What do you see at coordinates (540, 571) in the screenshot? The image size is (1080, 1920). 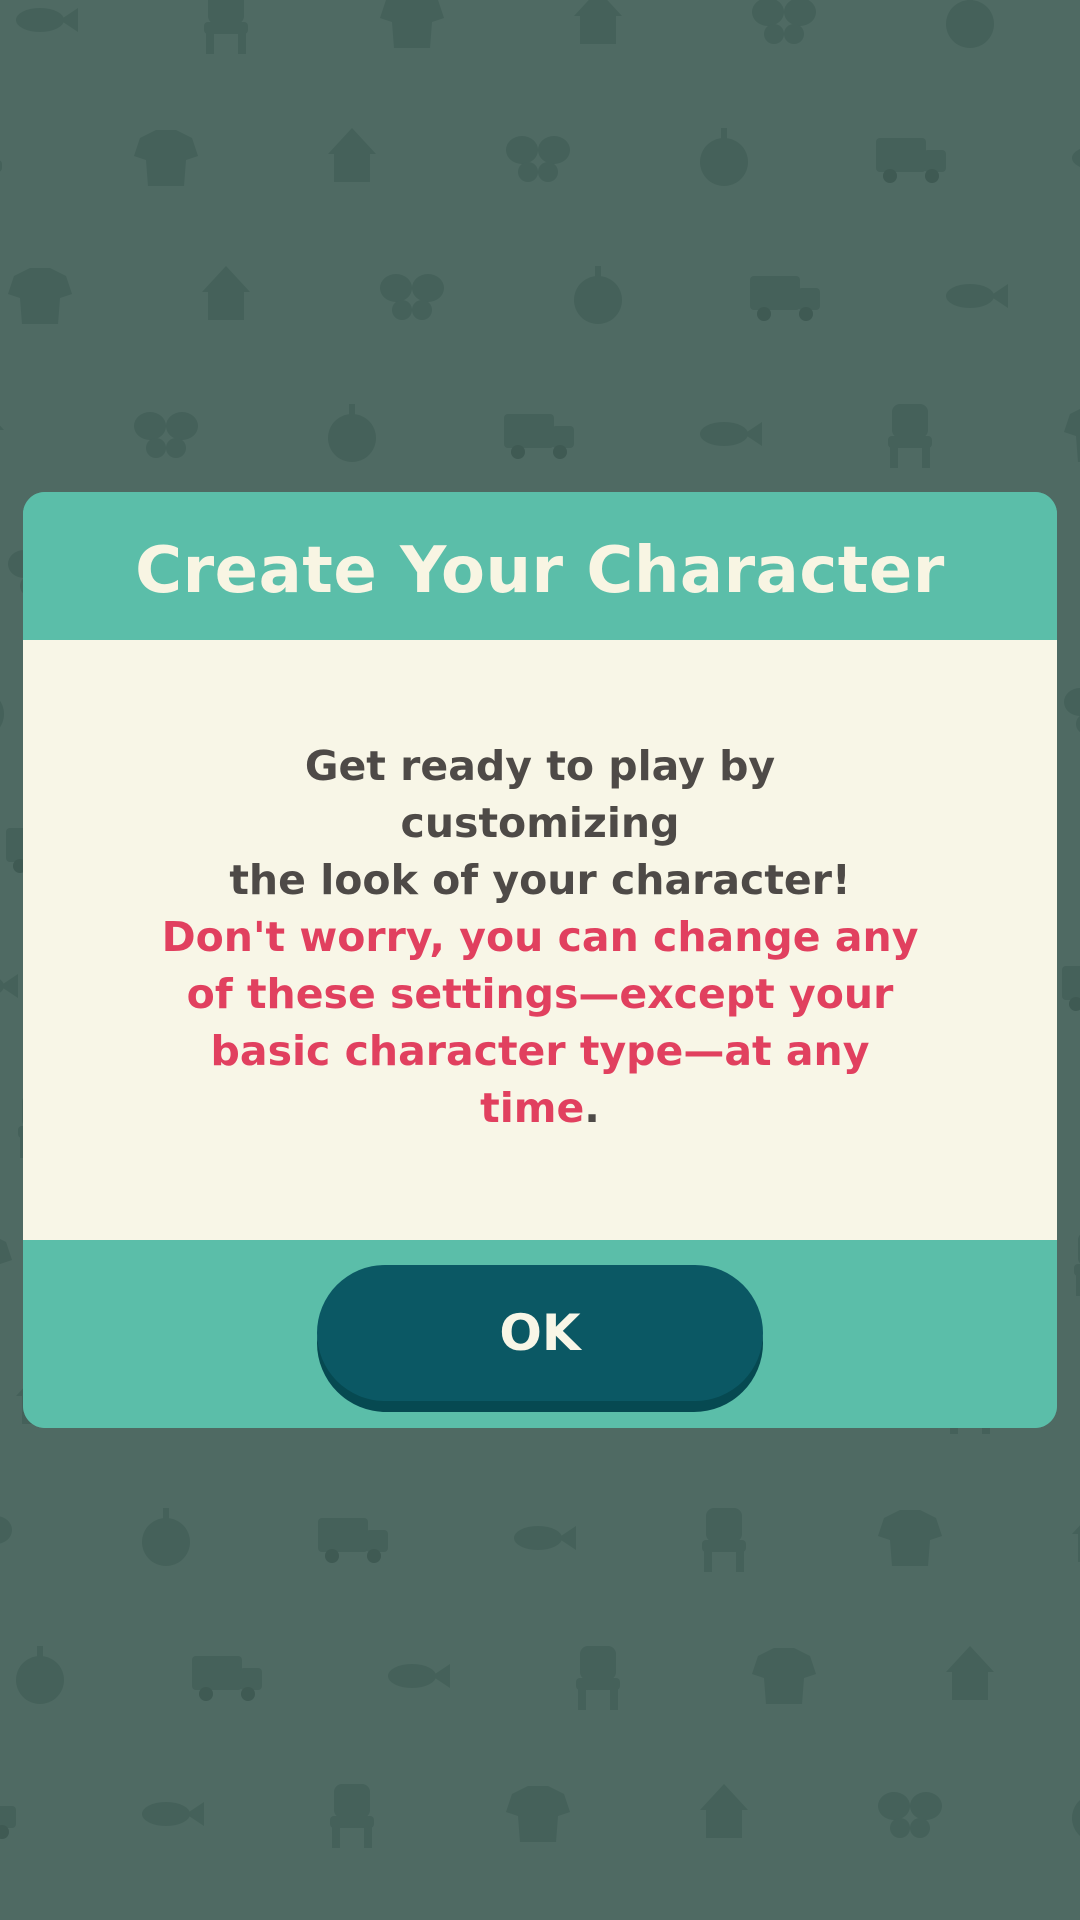 I see `dialog-title: Create Your Character` at bounding box center [540, 571].